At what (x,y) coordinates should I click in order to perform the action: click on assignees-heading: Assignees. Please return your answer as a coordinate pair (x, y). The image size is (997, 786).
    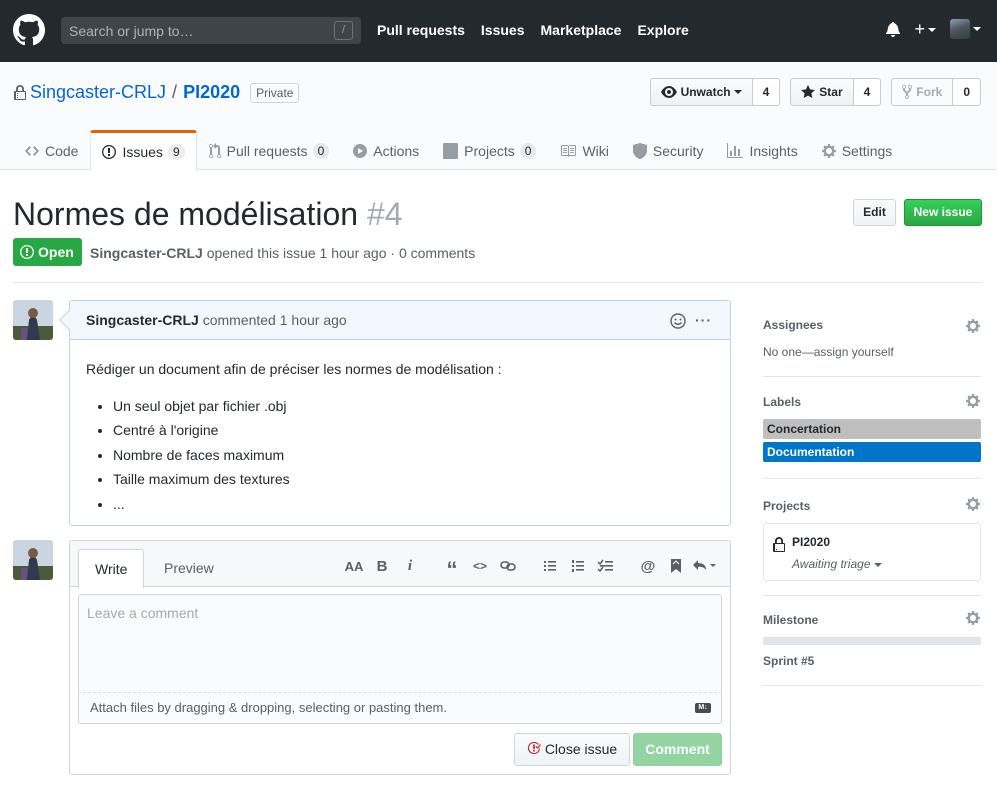
    Looking at the image, I should click on (872, 325).